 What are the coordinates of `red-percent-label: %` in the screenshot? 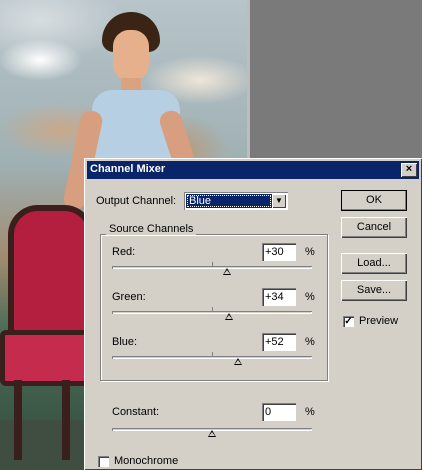 It's located at (310, 252).